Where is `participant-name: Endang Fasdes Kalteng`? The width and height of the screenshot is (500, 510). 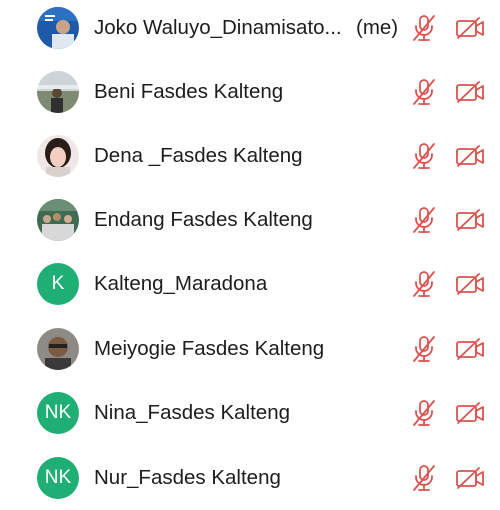 participant-name: Endang Fasdes Kalteng is located at coordinates (203, 219).